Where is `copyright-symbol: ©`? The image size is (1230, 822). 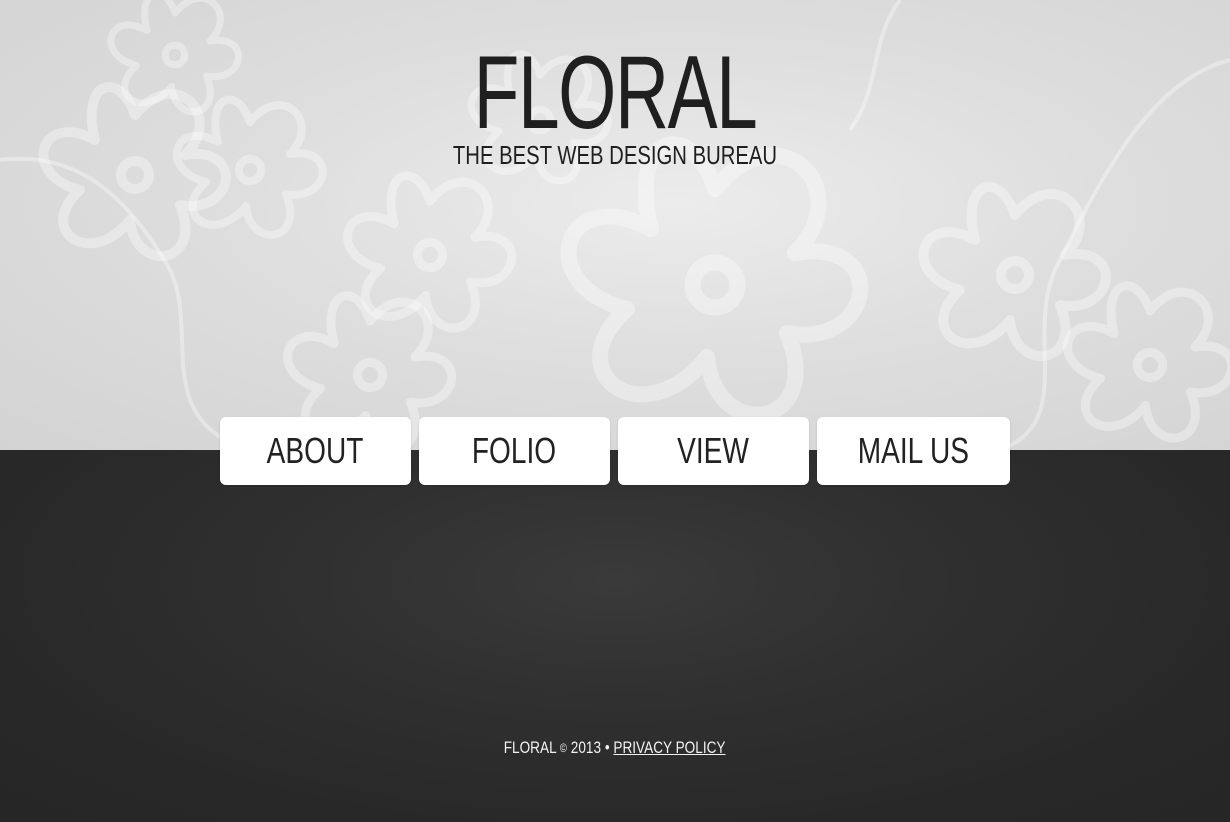 copyright-symbol: © is located at coordinates (564, 748).